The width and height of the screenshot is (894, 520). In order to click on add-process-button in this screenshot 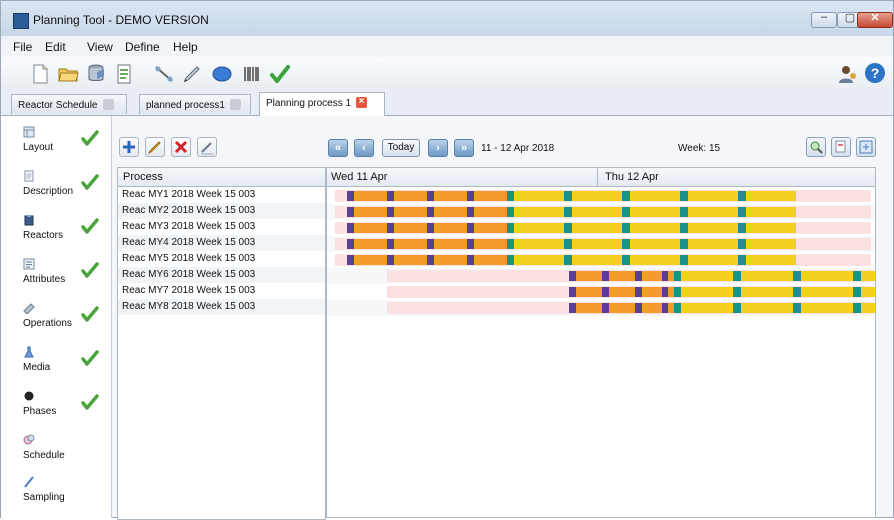, I will do `click(129, 147)`.